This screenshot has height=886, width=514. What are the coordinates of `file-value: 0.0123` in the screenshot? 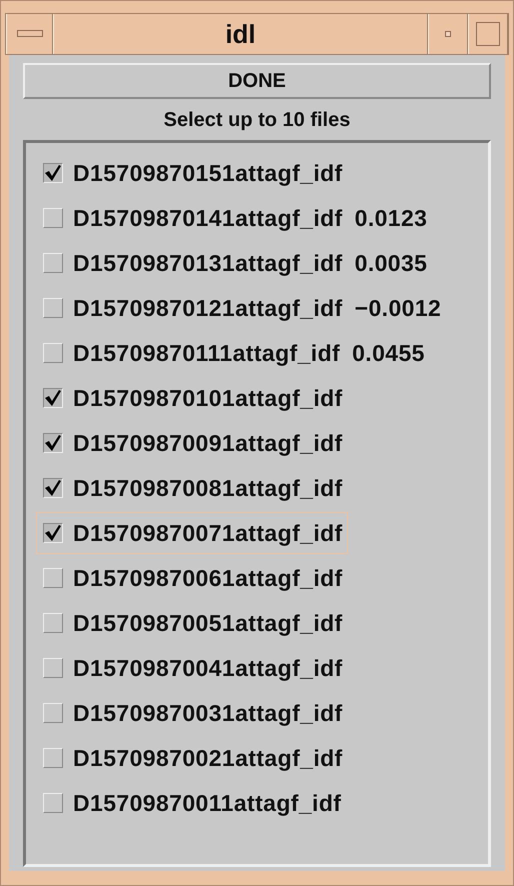 It's located at (391, 218).